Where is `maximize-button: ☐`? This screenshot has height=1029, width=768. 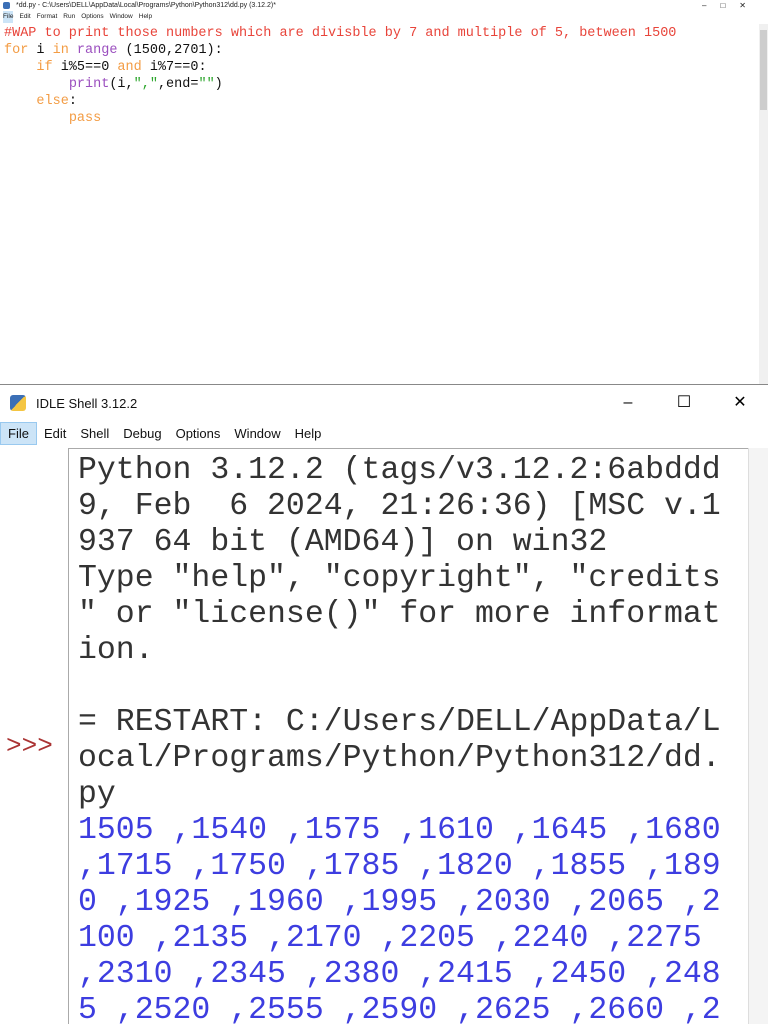
maximize-button: ☐ is located at coordinates (684, 403).